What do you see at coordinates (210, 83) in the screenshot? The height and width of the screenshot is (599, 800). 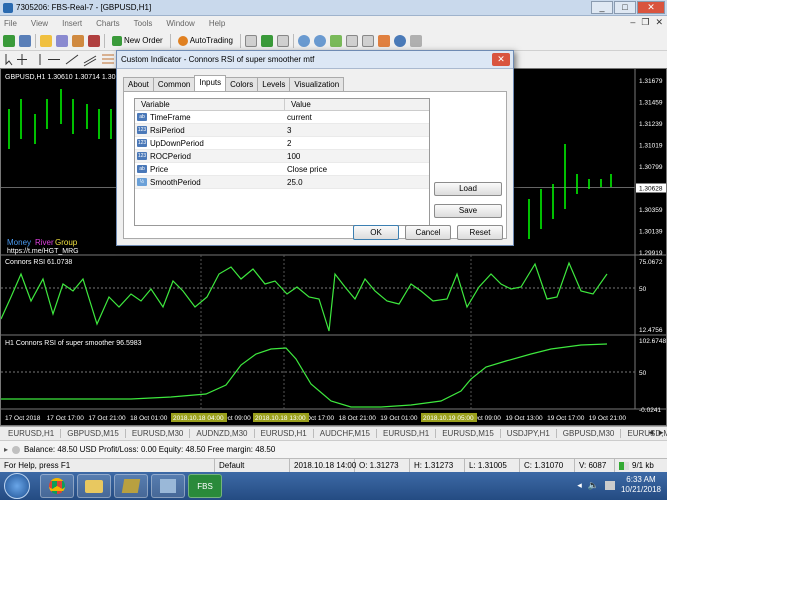 I see `tab-inputs: Inputs` at bounding box center [210, 83].